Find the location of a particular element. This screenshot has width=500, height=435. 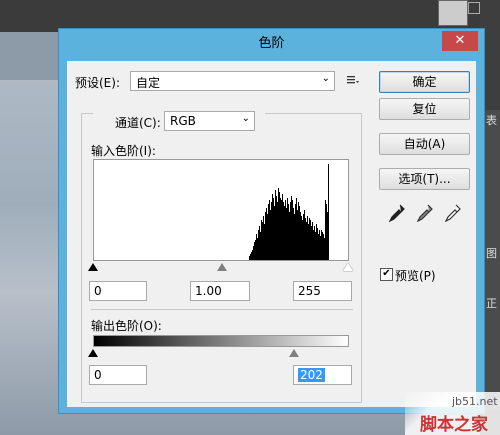

preview-label: 预览(P) is located at coordinates (415, 276).